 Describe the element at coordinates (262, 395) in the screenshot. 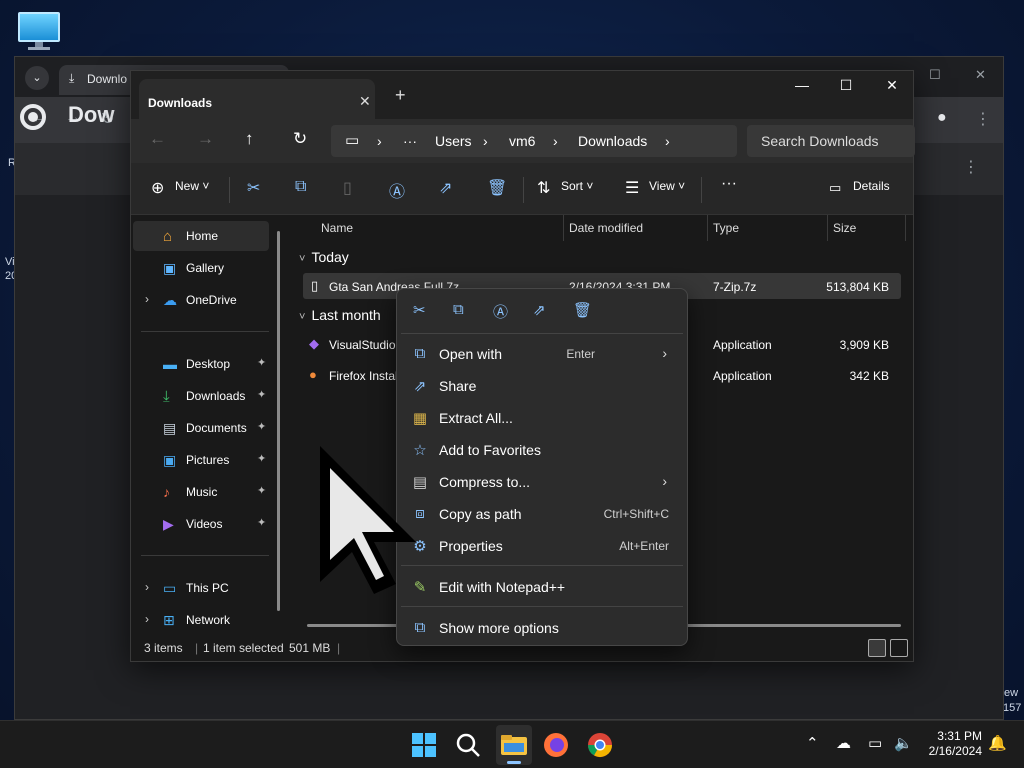

I see `pin-icon: ✦` at that location.